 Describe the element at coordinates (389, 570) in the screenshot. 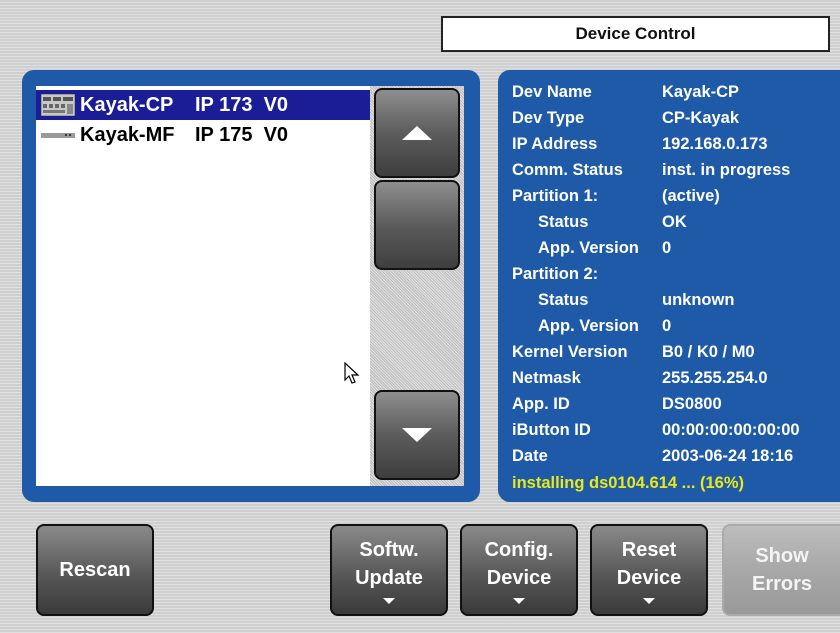

I see `softw-update-button: Softw. Update` at that location.